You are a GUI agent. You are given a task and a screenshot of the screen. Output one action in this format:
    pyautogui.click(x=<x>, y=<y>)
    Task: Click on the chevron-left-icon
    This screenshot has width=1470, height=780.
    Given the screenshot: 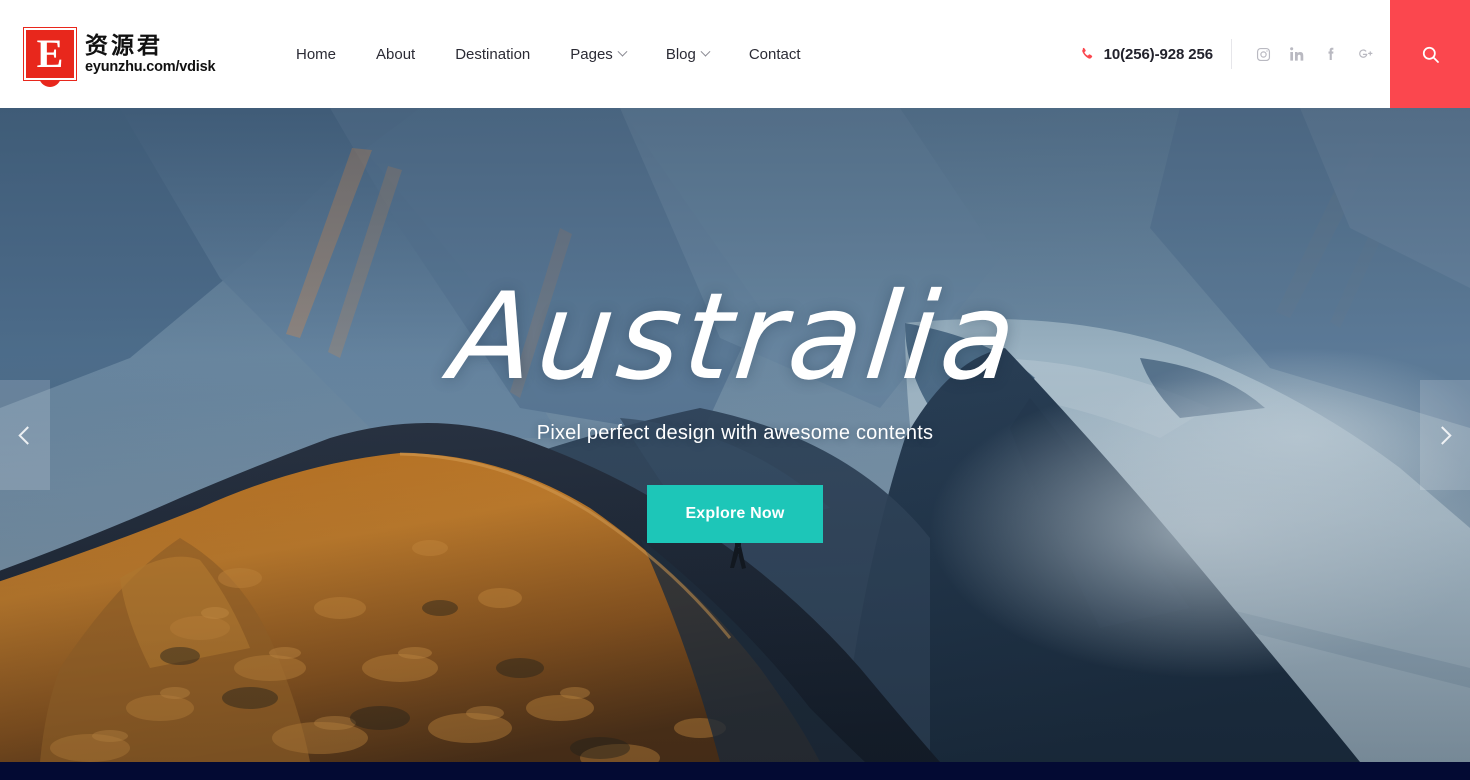 What is the action you would take?
    pyautogui.click(x=27, y=435)
    